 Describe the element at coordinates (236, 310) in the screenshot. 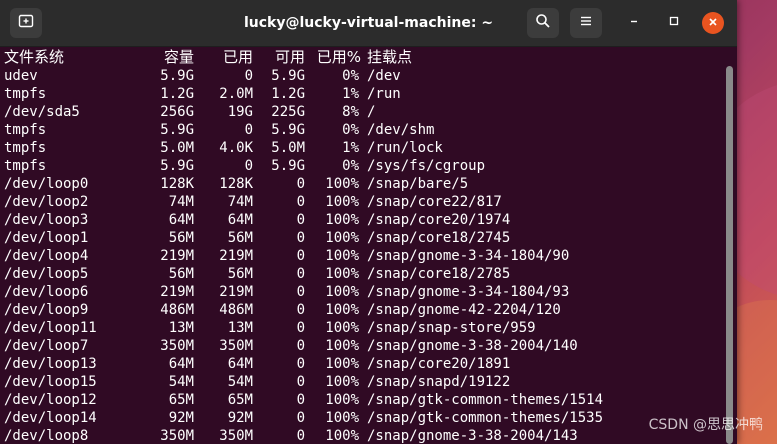

I see `used-cell: 486M` at that location.